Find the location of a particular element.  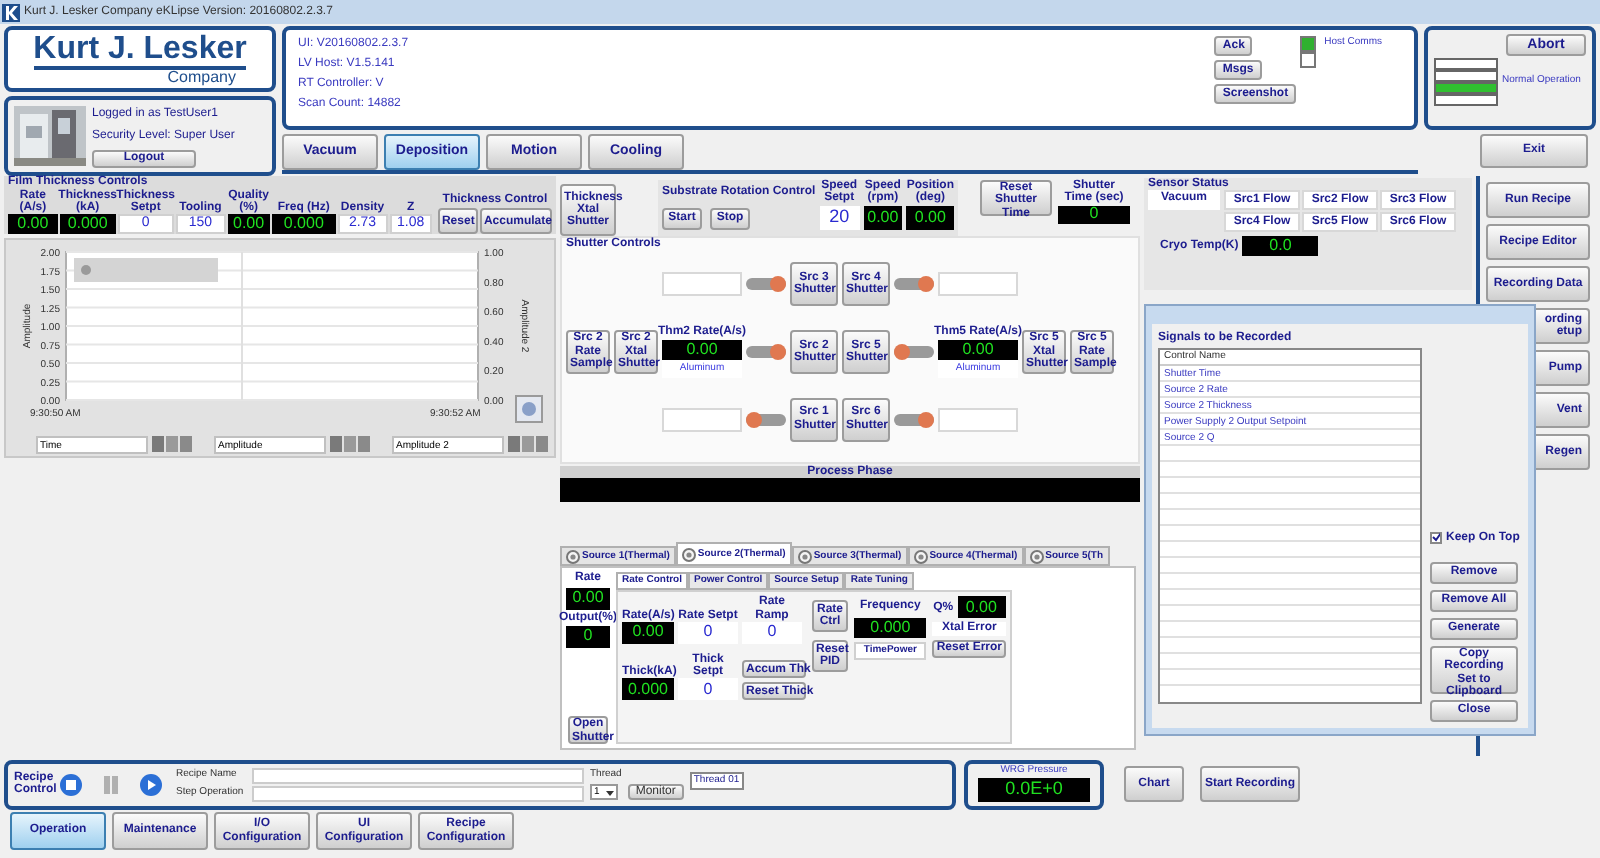

value-display: 0.0 is located at coordinates (1280, 246).